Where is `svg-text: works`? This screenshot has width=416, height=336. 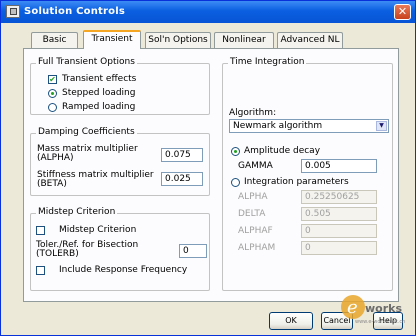 svg-text: works is located at coordinates (383, 308).